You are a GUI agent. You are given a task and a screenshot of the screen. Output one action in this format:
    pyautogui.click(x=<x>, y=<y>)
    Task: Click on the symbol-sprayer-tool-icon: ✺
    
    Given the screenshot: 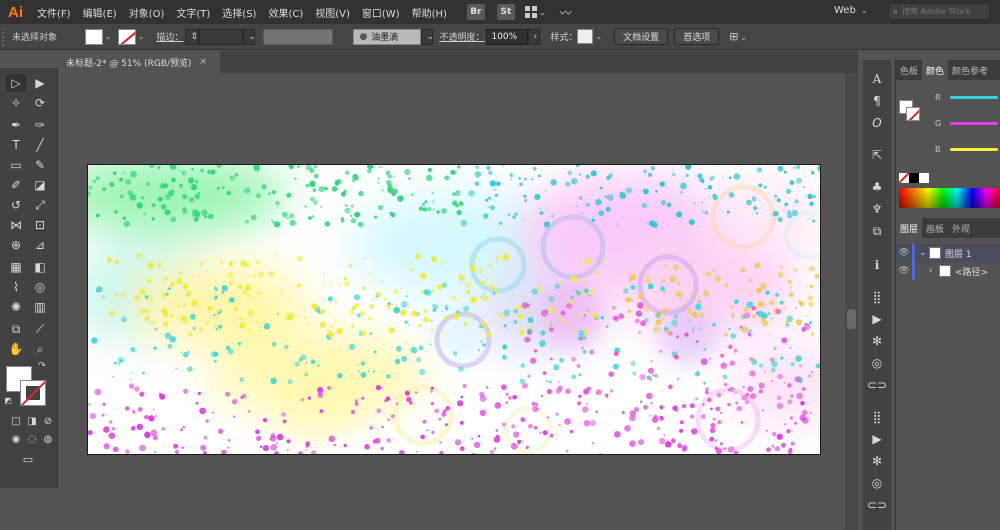 What is the action you would take?
    pyautogui.click(x=16, y=307)
    